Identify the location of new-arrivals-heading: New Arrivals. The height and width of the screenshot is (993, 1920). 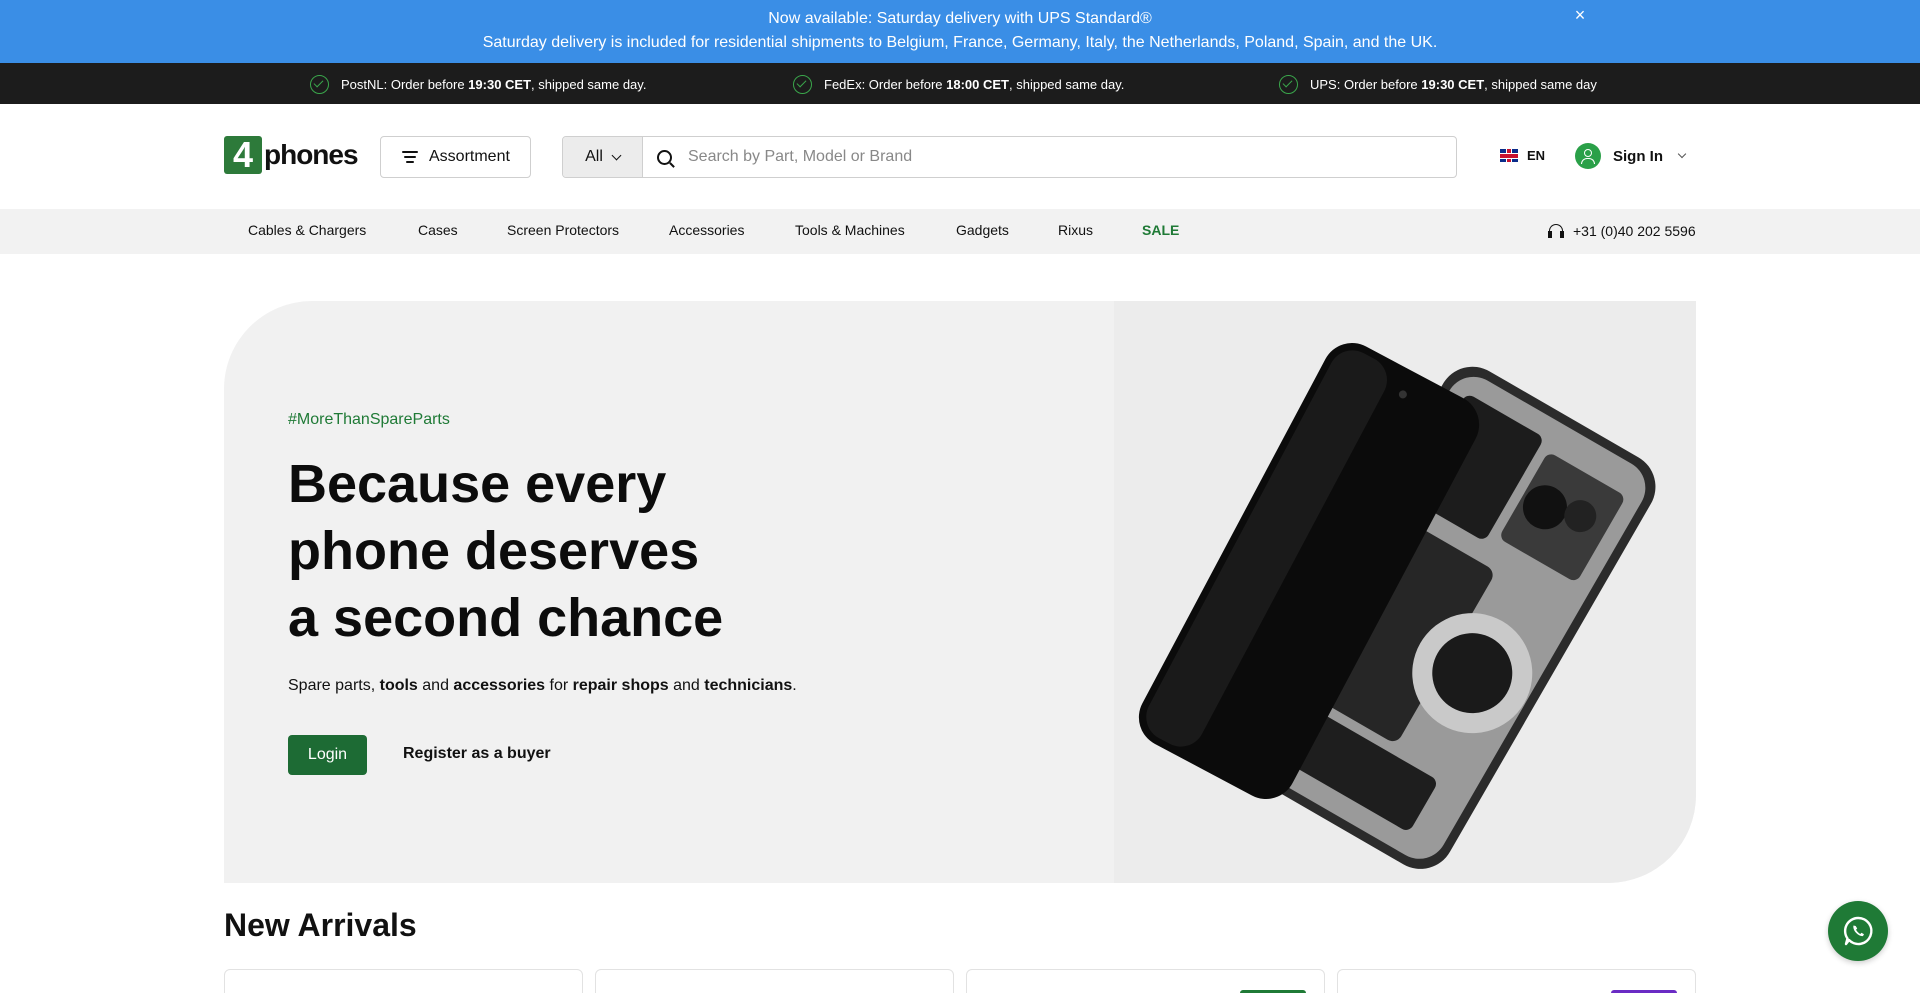
(320, 925).